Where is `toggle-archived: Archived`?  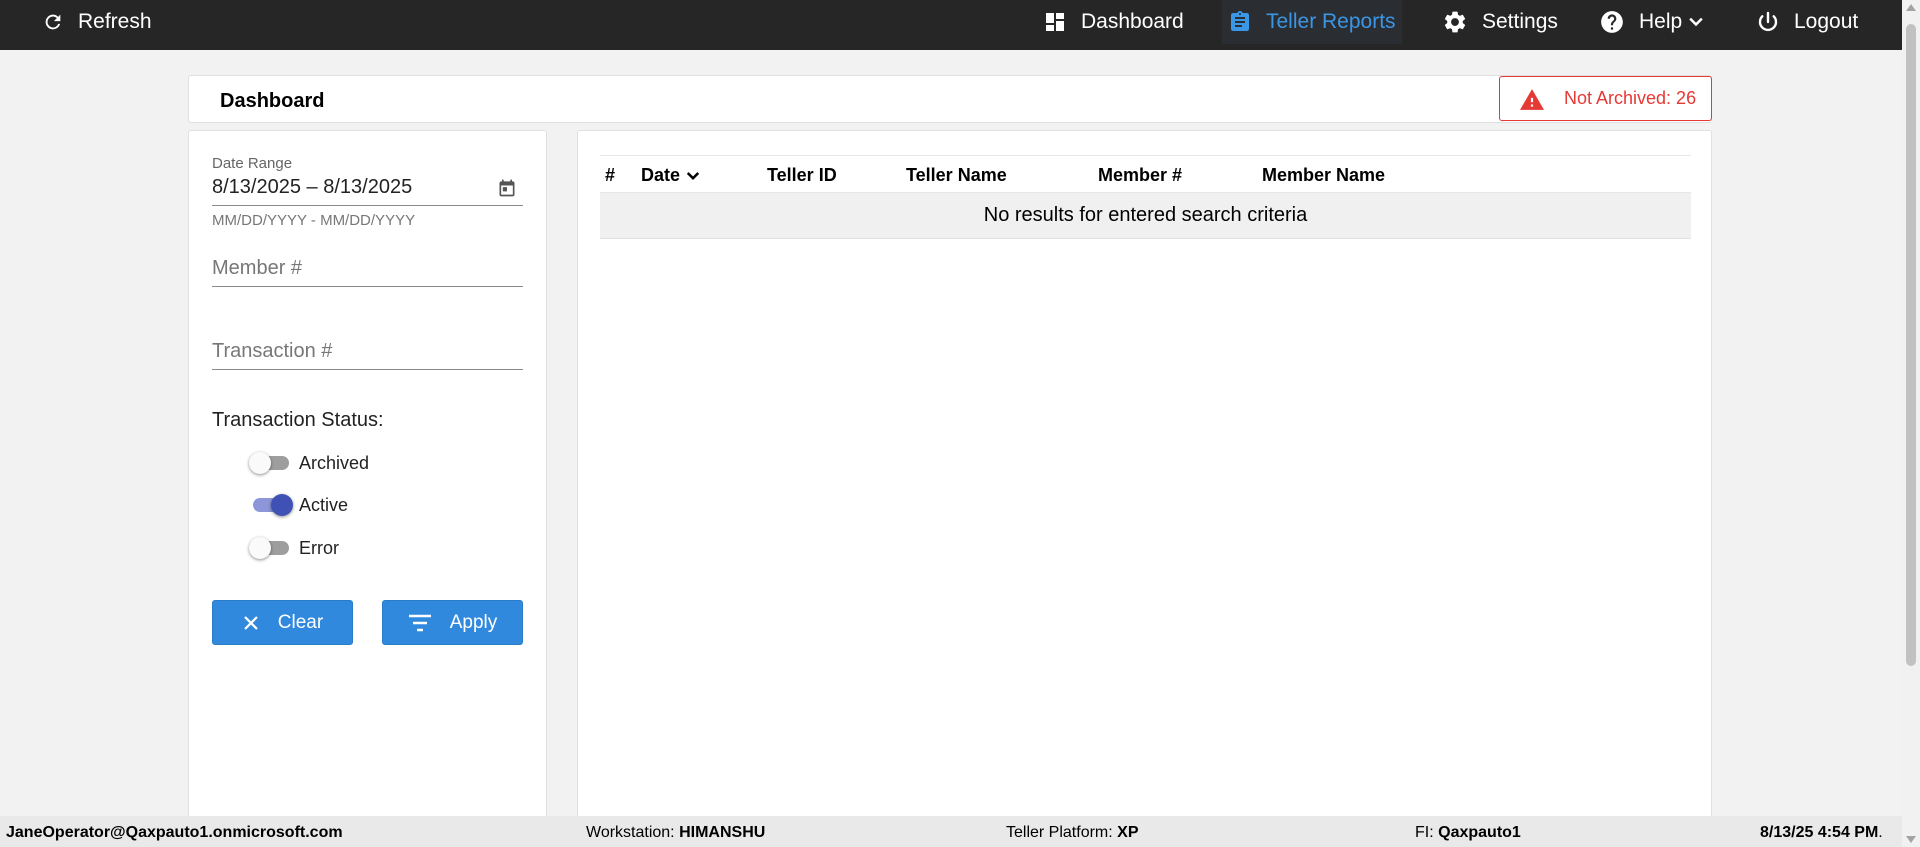
toggle-archived: Archived is located at coordinates (309, 463).